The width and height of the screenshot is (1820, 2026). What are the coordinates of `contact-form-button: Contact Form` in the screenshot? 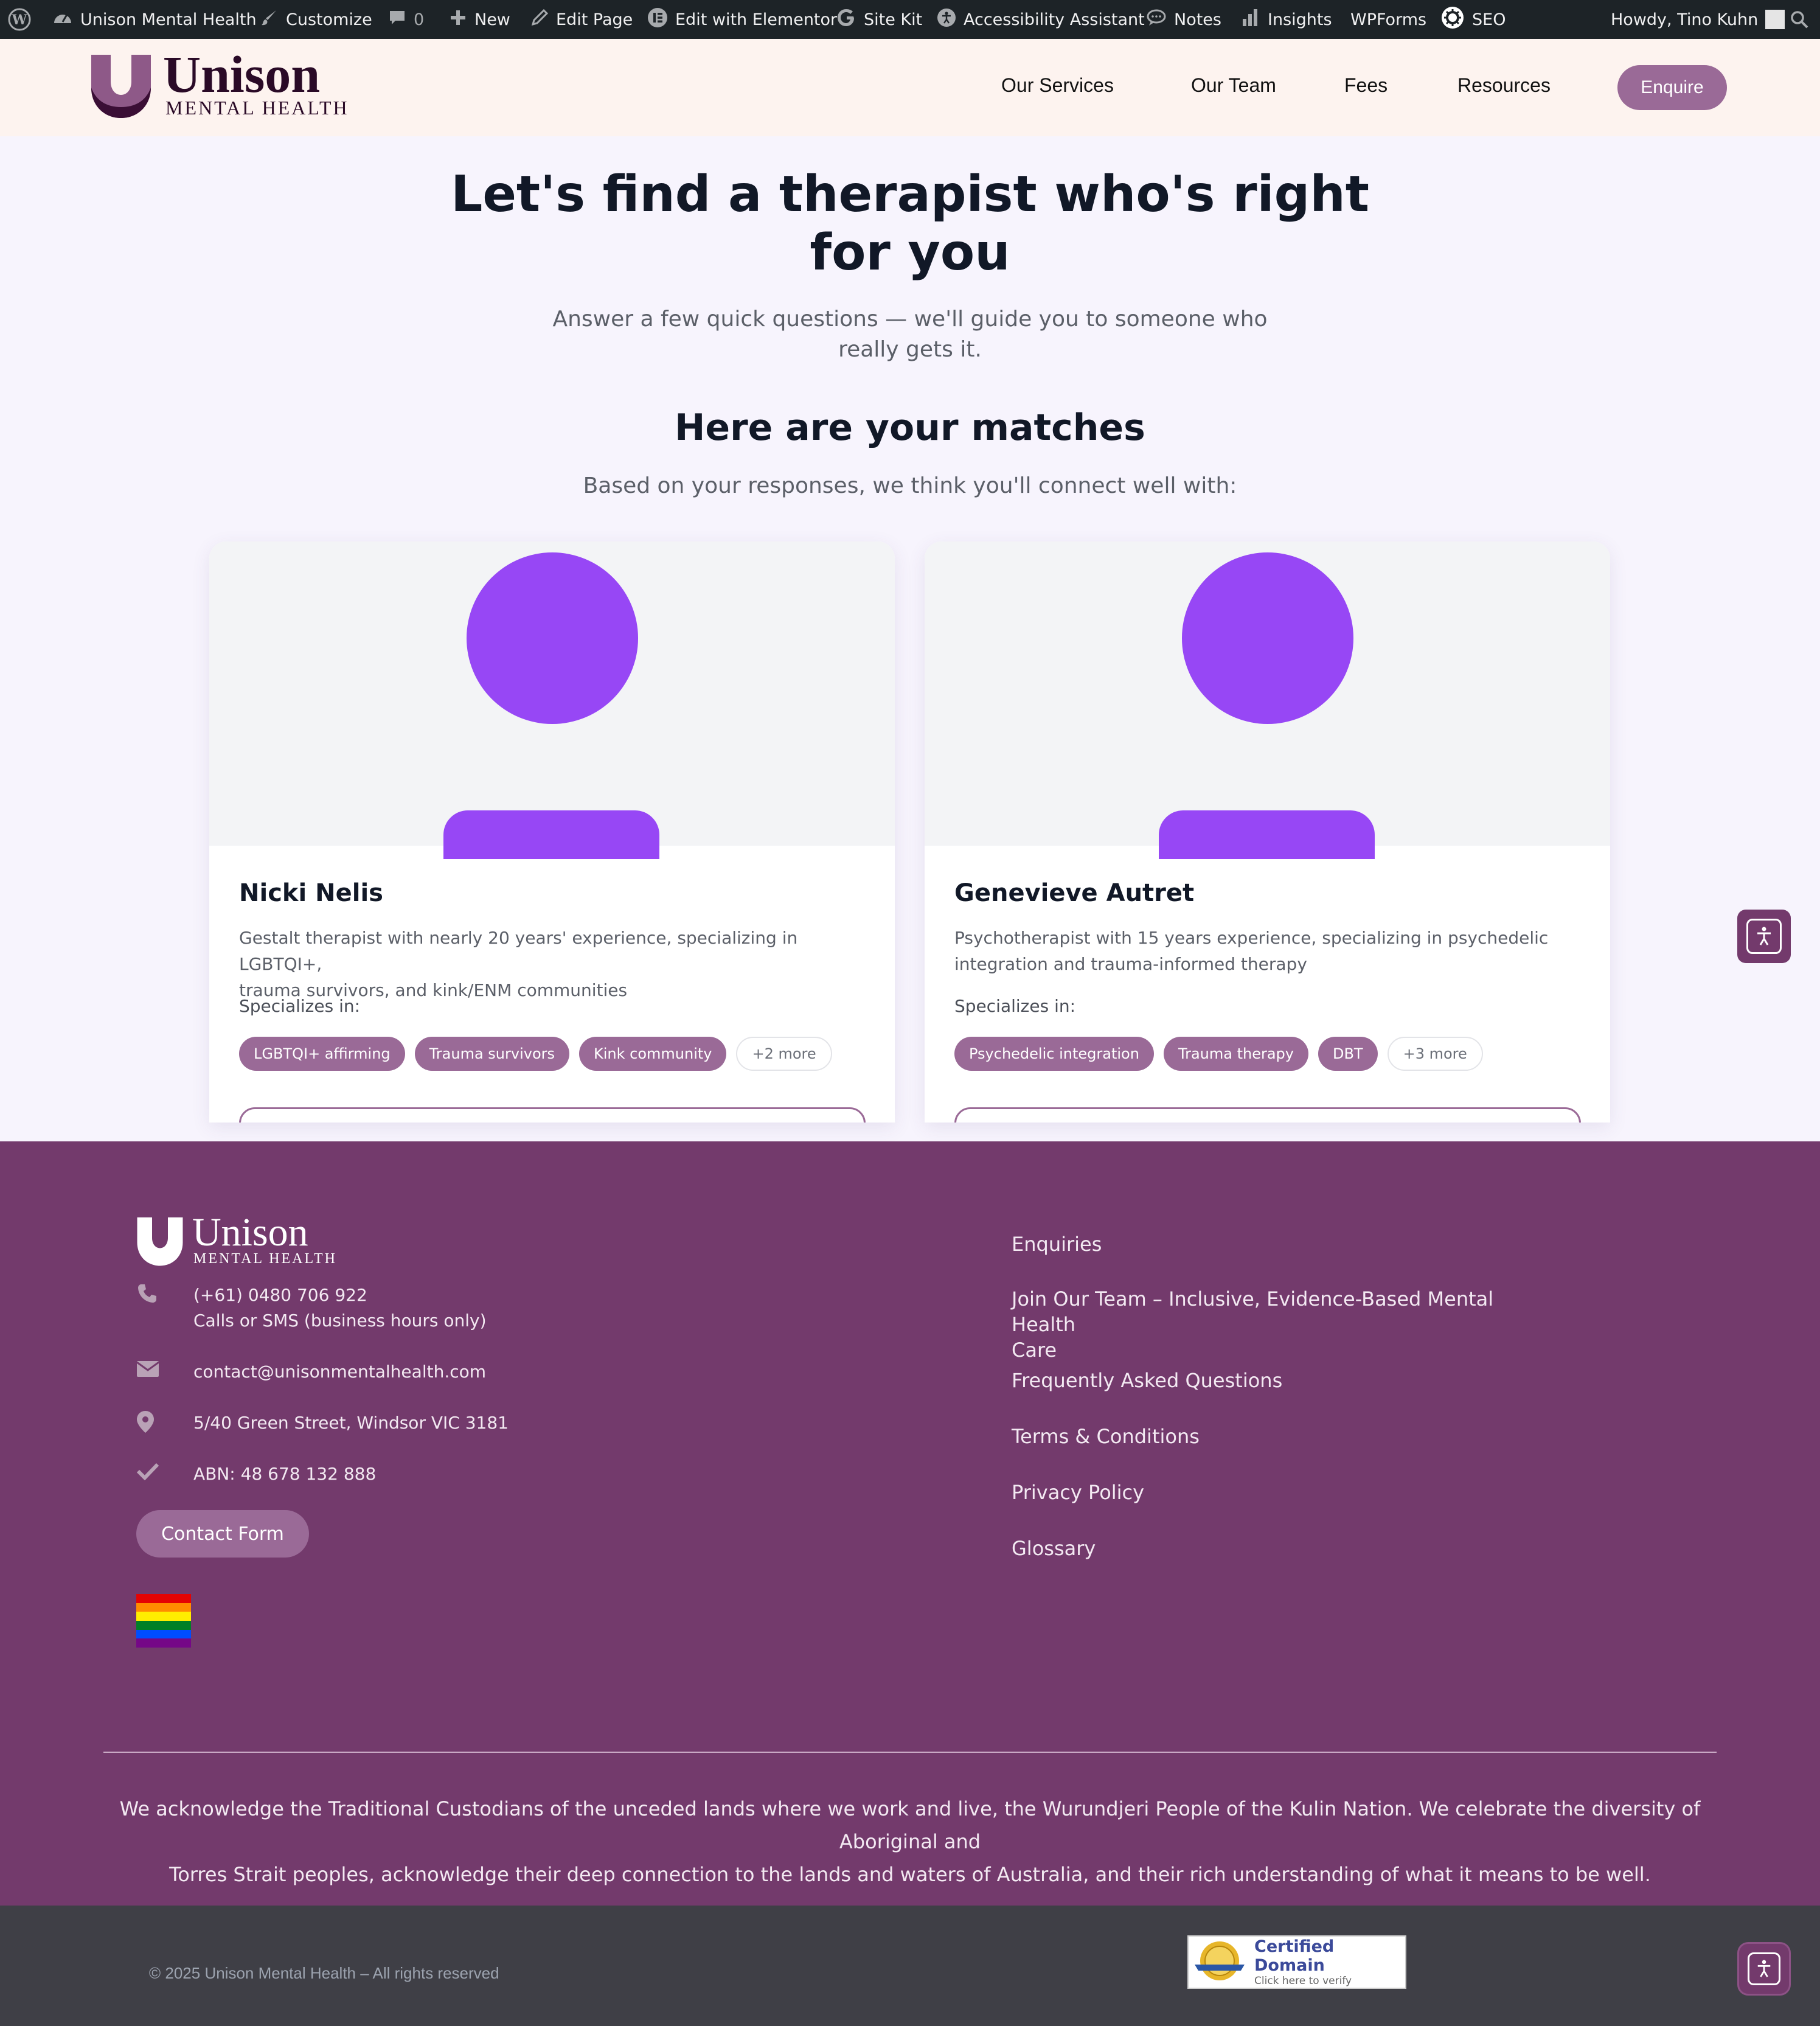 It's located at (222, 1534).